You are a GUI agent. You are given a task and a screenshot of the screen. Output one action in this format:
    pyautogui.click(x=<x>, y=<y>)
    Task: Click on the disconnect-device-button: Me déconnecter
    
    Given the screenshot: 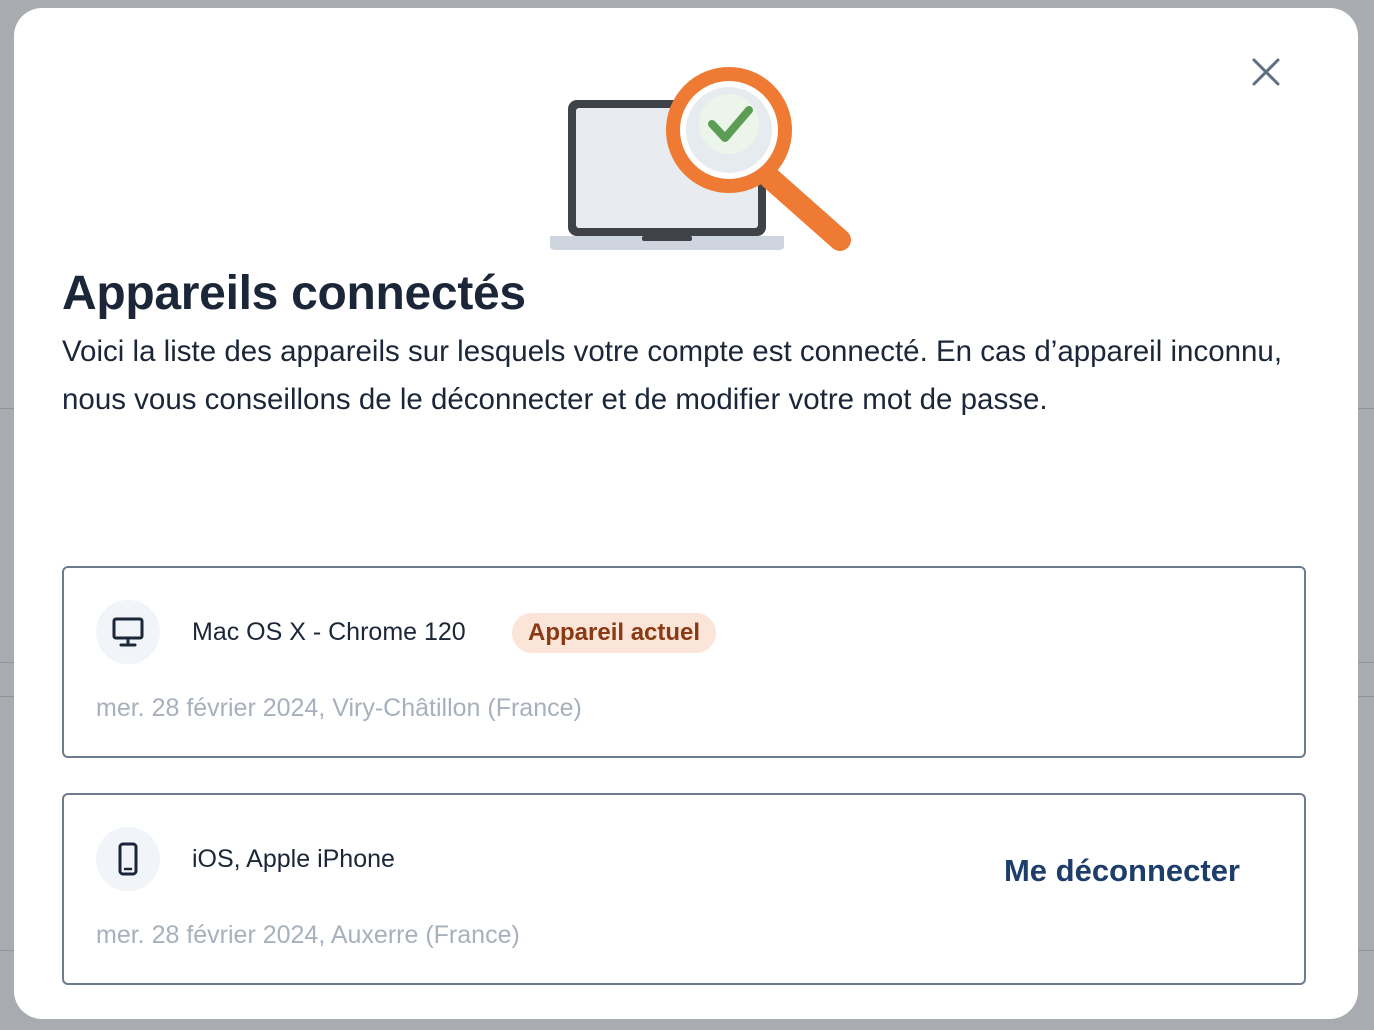 What is the action you would take?
    pyautogui.click(x=1122, y=871)
    